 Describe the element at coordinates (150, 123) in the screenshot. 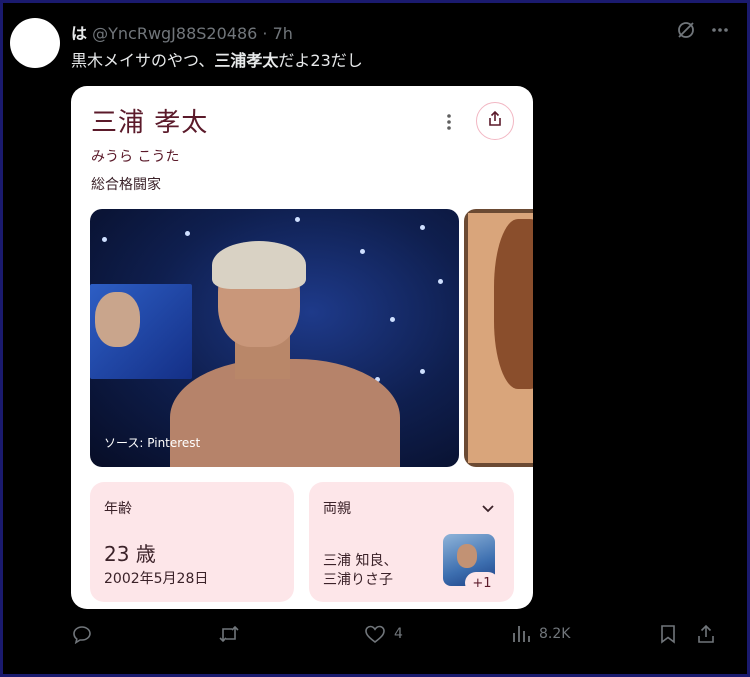

I see `card-title: 三浦 孝太` at that location.